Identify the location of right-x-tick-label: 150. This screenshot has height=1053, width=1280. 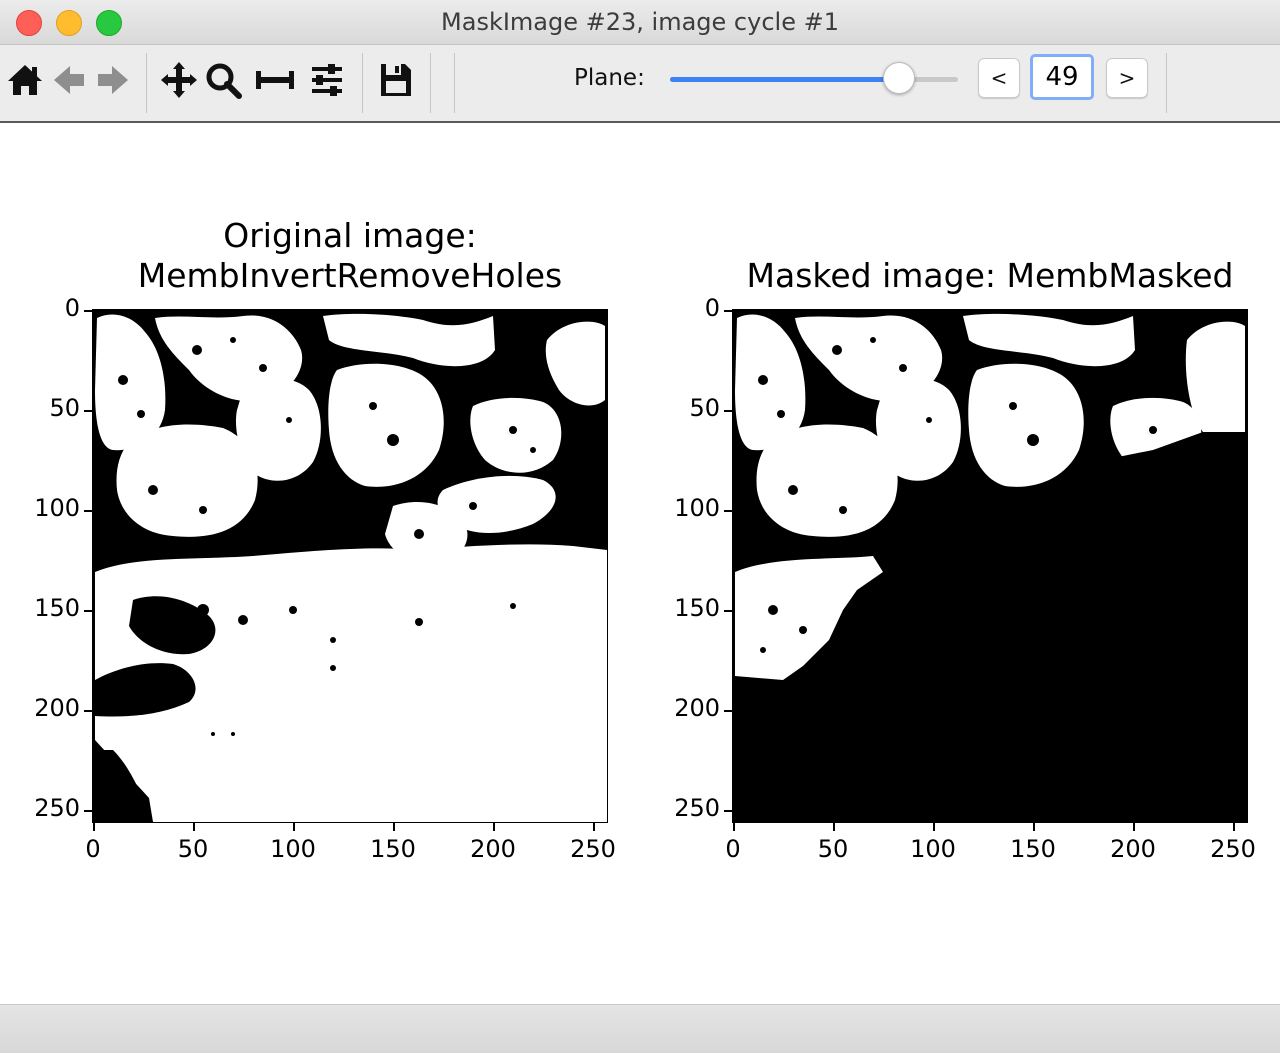
(1033, 849).